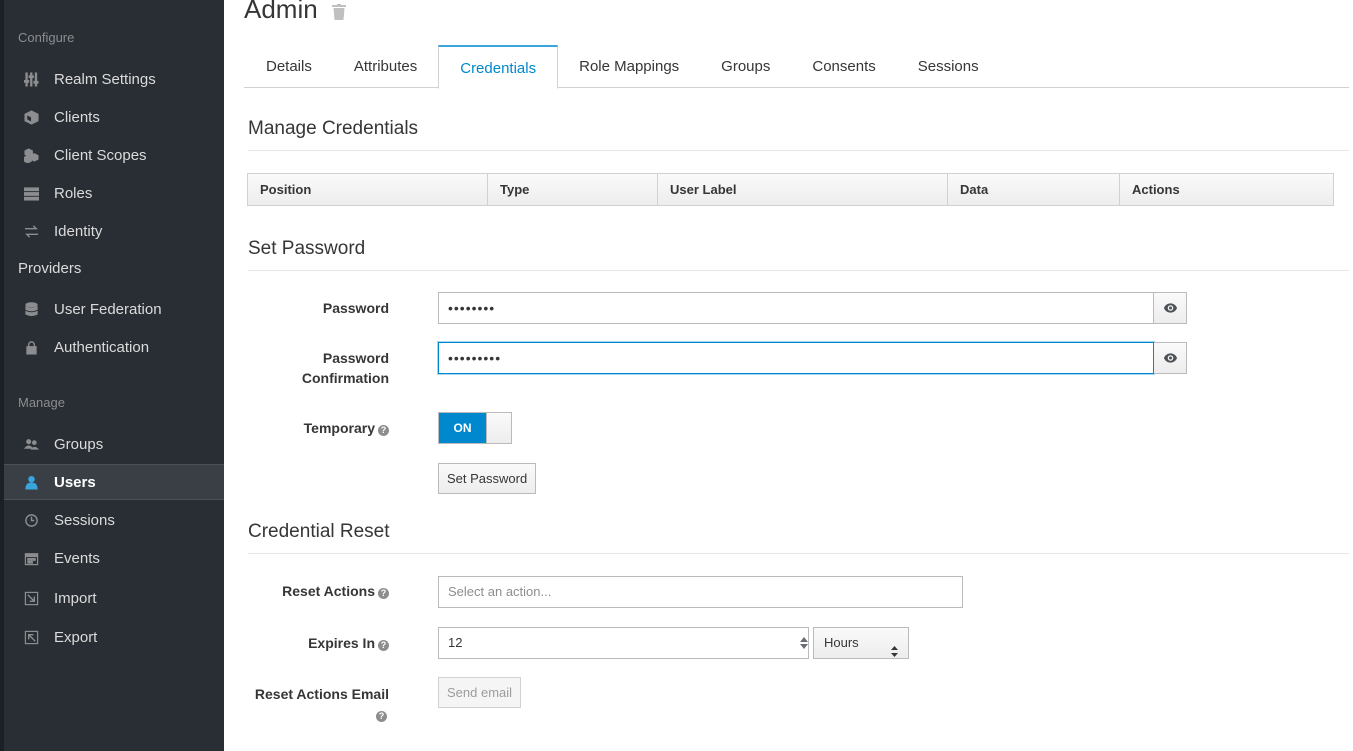 The image size is (1353, 751). I want to click on sidebar-item-client-scopes: Client Scopes, so click(114, 155).